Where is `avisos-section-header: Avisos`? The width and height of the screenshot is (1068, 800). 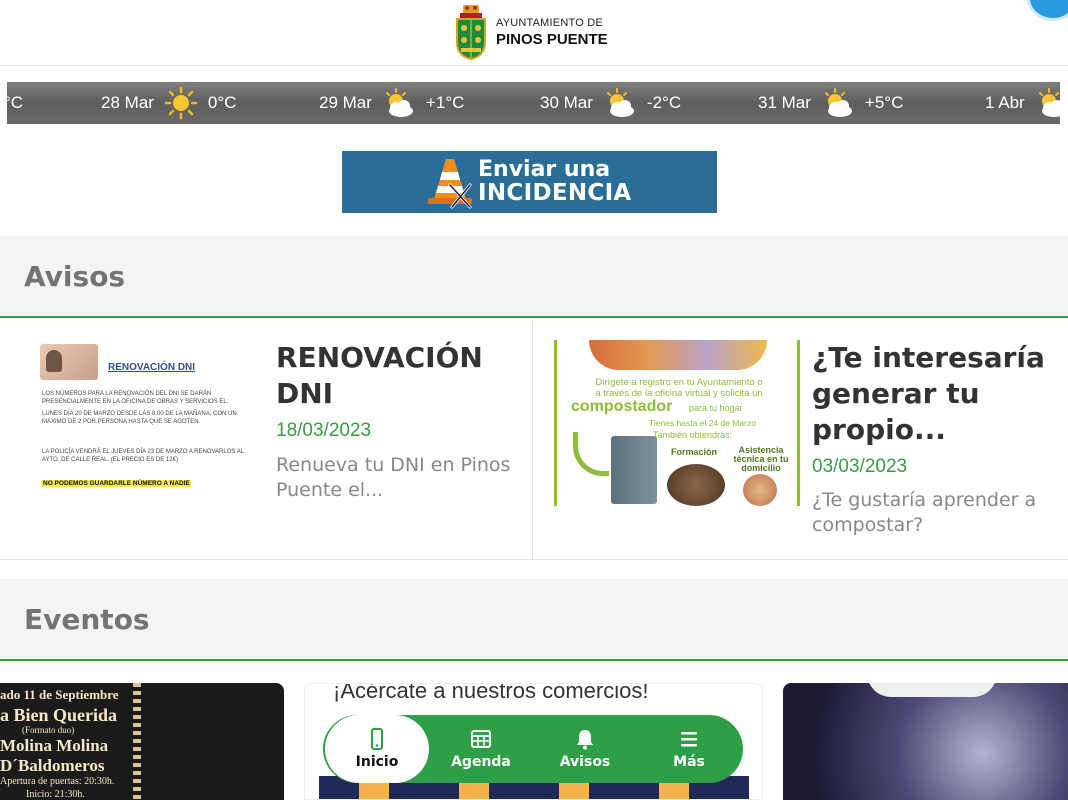 avisos-section-header: Avisos is located at coordinates (534, 277).